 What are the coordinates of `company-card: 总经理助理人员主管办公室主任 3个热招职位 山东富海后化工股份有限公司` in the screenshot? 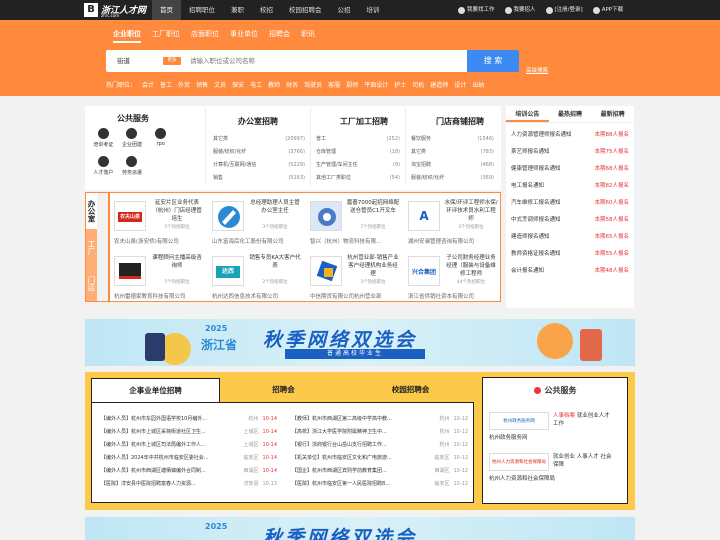 It's located at (257, 220).